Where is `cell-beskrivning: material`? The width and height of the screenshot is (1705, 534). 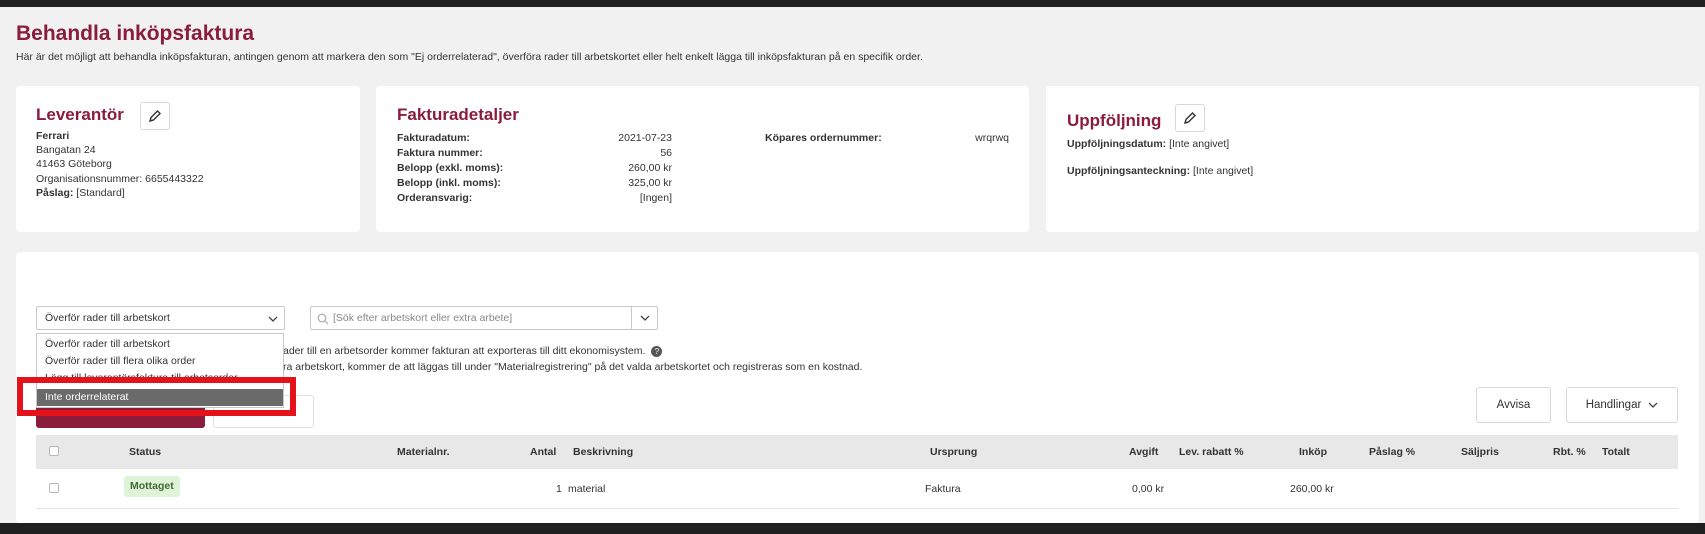
cell-beskrivning: material is located at coordinates (587, 489).